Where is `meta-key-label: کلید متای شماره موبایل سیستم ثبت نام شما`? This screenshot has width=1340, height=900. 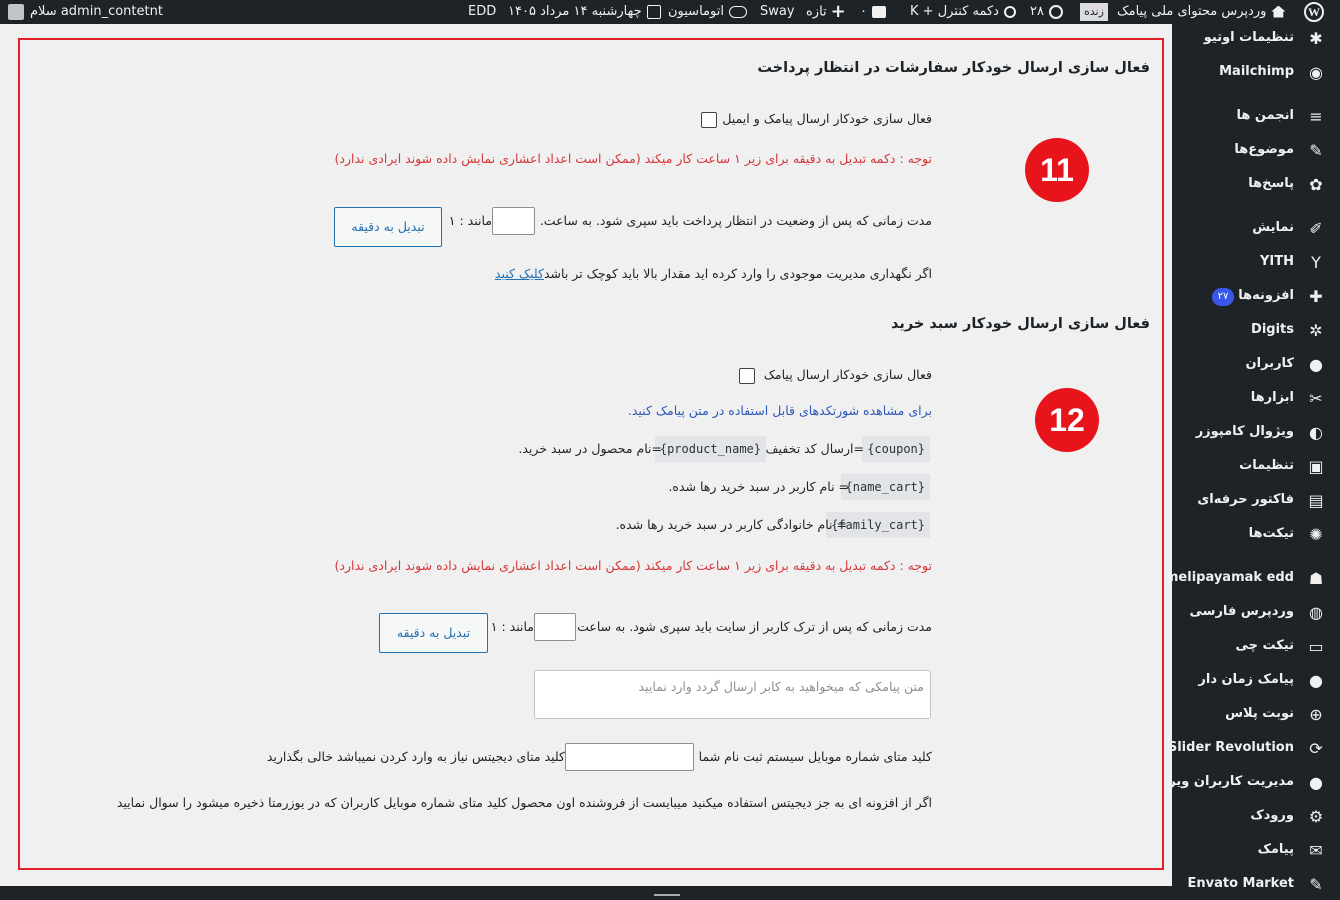
meta-key-label: کلید متای شماره موبایل سیستم ثبت نام شما is located at coordinates (815, 756).